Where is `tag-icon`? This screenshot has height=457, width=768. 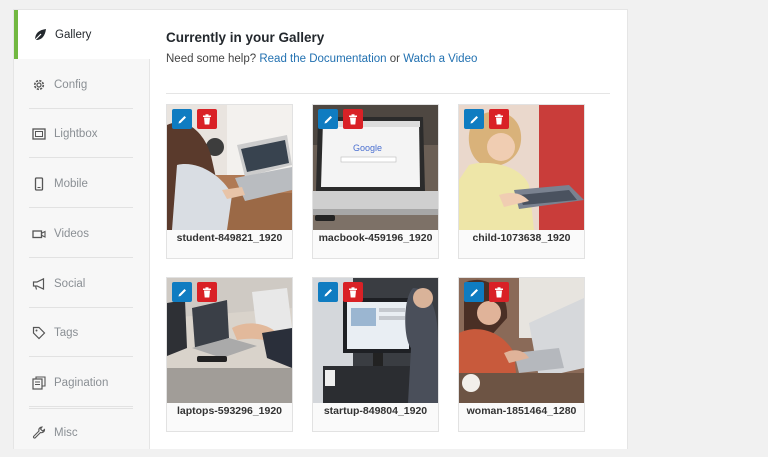 tag-icon is located at coordinates (39, 333).